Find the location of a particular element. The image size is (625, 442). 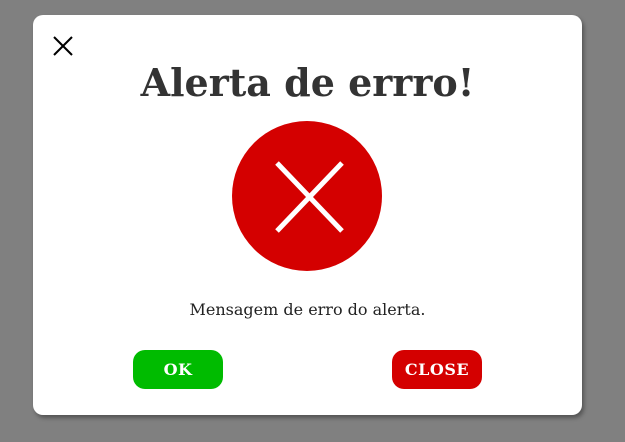

ok-button: OK is located at coordinates (178, 369).